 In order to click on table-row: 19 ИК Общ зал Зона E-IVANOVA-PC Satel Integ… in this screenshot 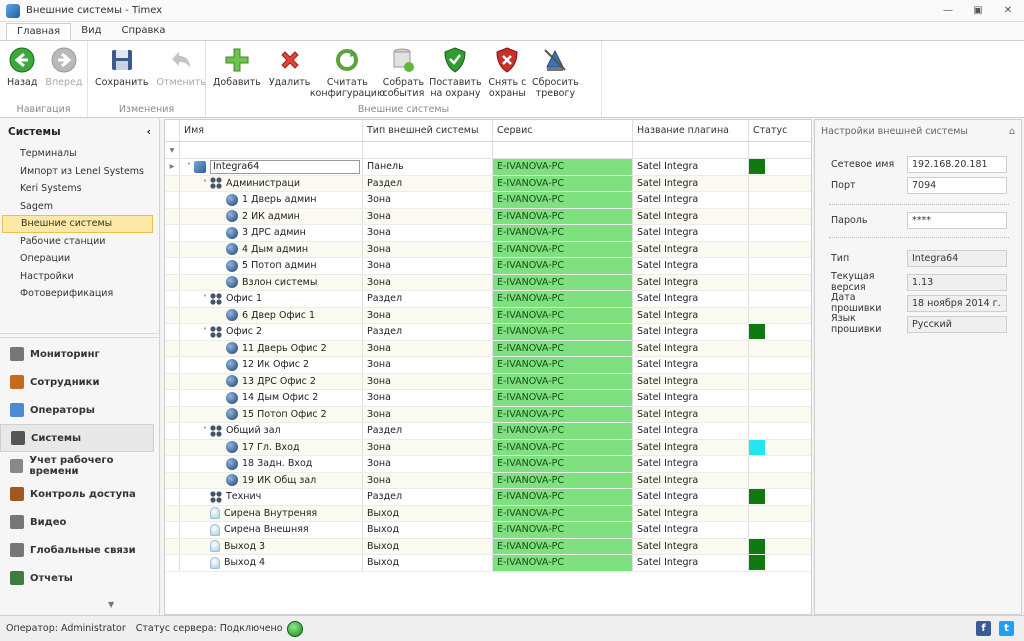, I will do `click(488, 480)`.